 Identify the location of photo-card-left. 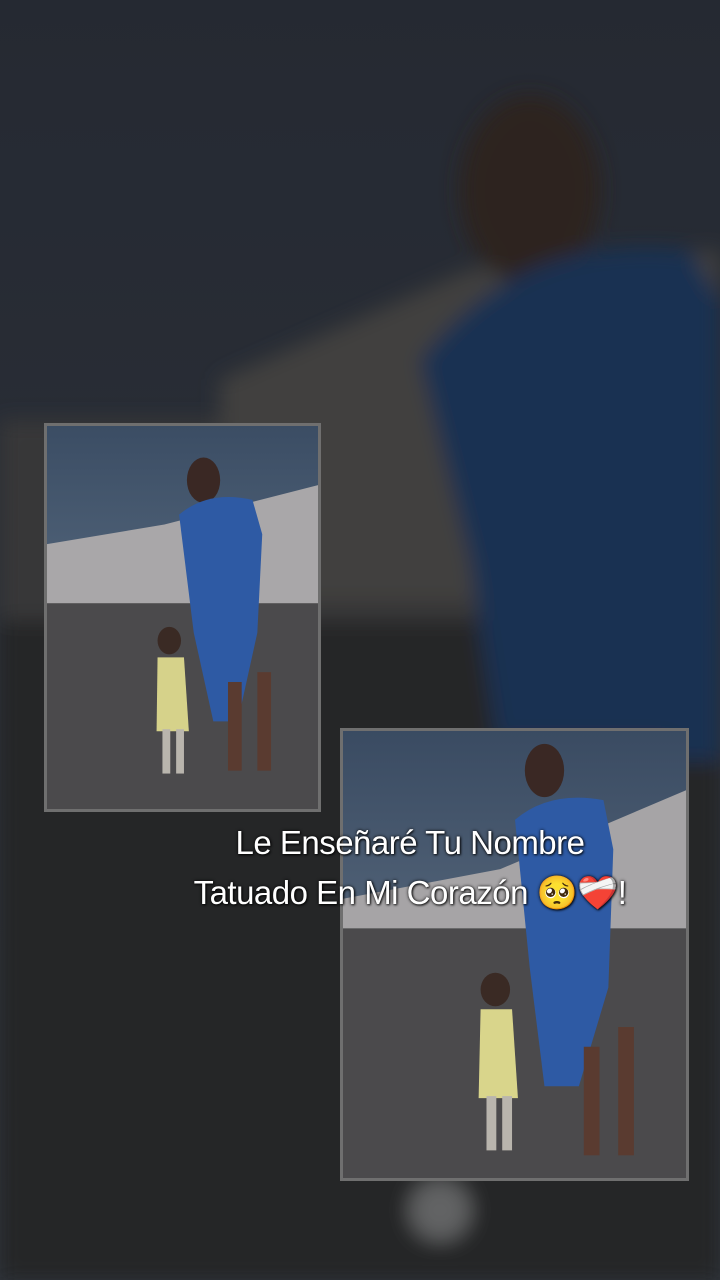
(182, 617).